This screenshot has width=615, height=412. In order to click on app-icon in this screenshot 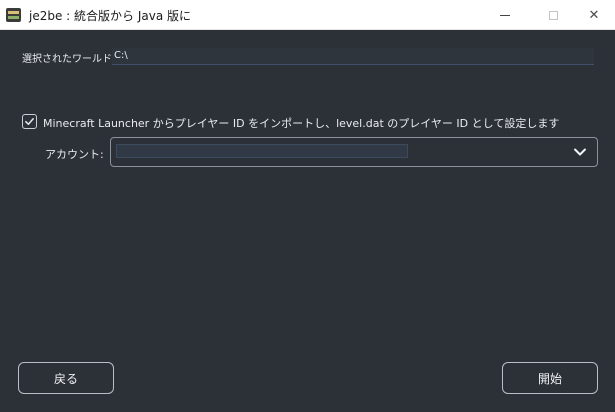, I will do `click(13, 15)`.